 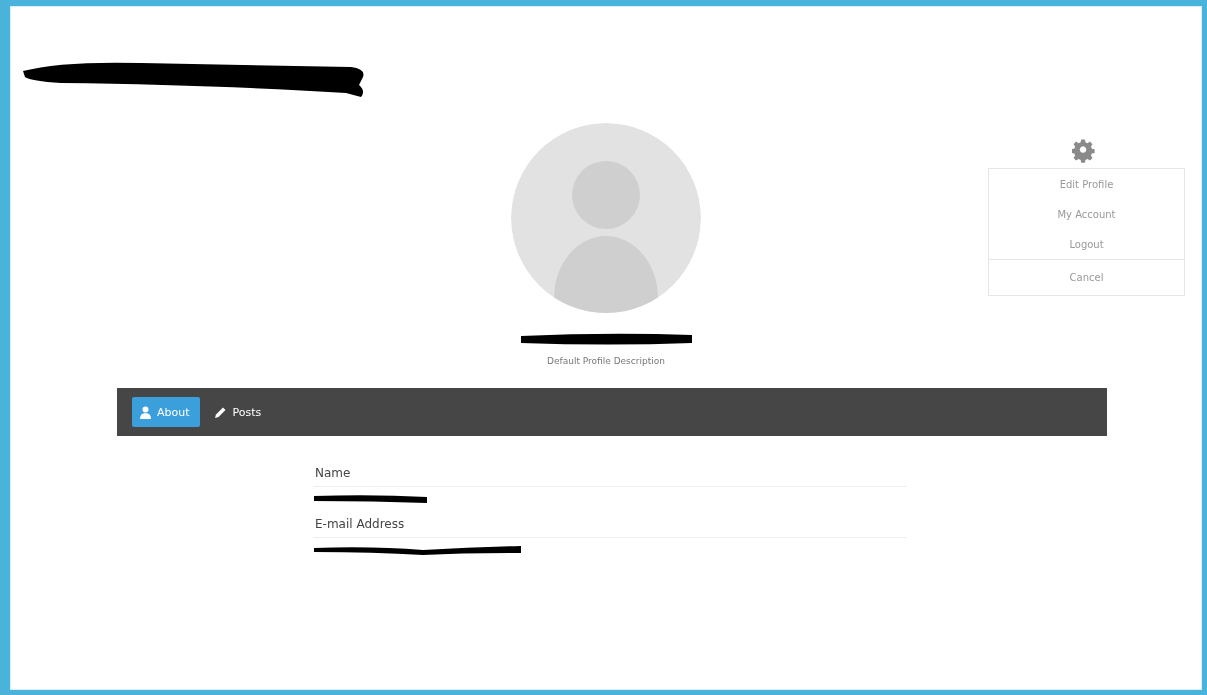 What do you see at coordinates (1086, 244) in the screenshot?
I see `menu-item: Logout` at bounding box center [1086, 244].